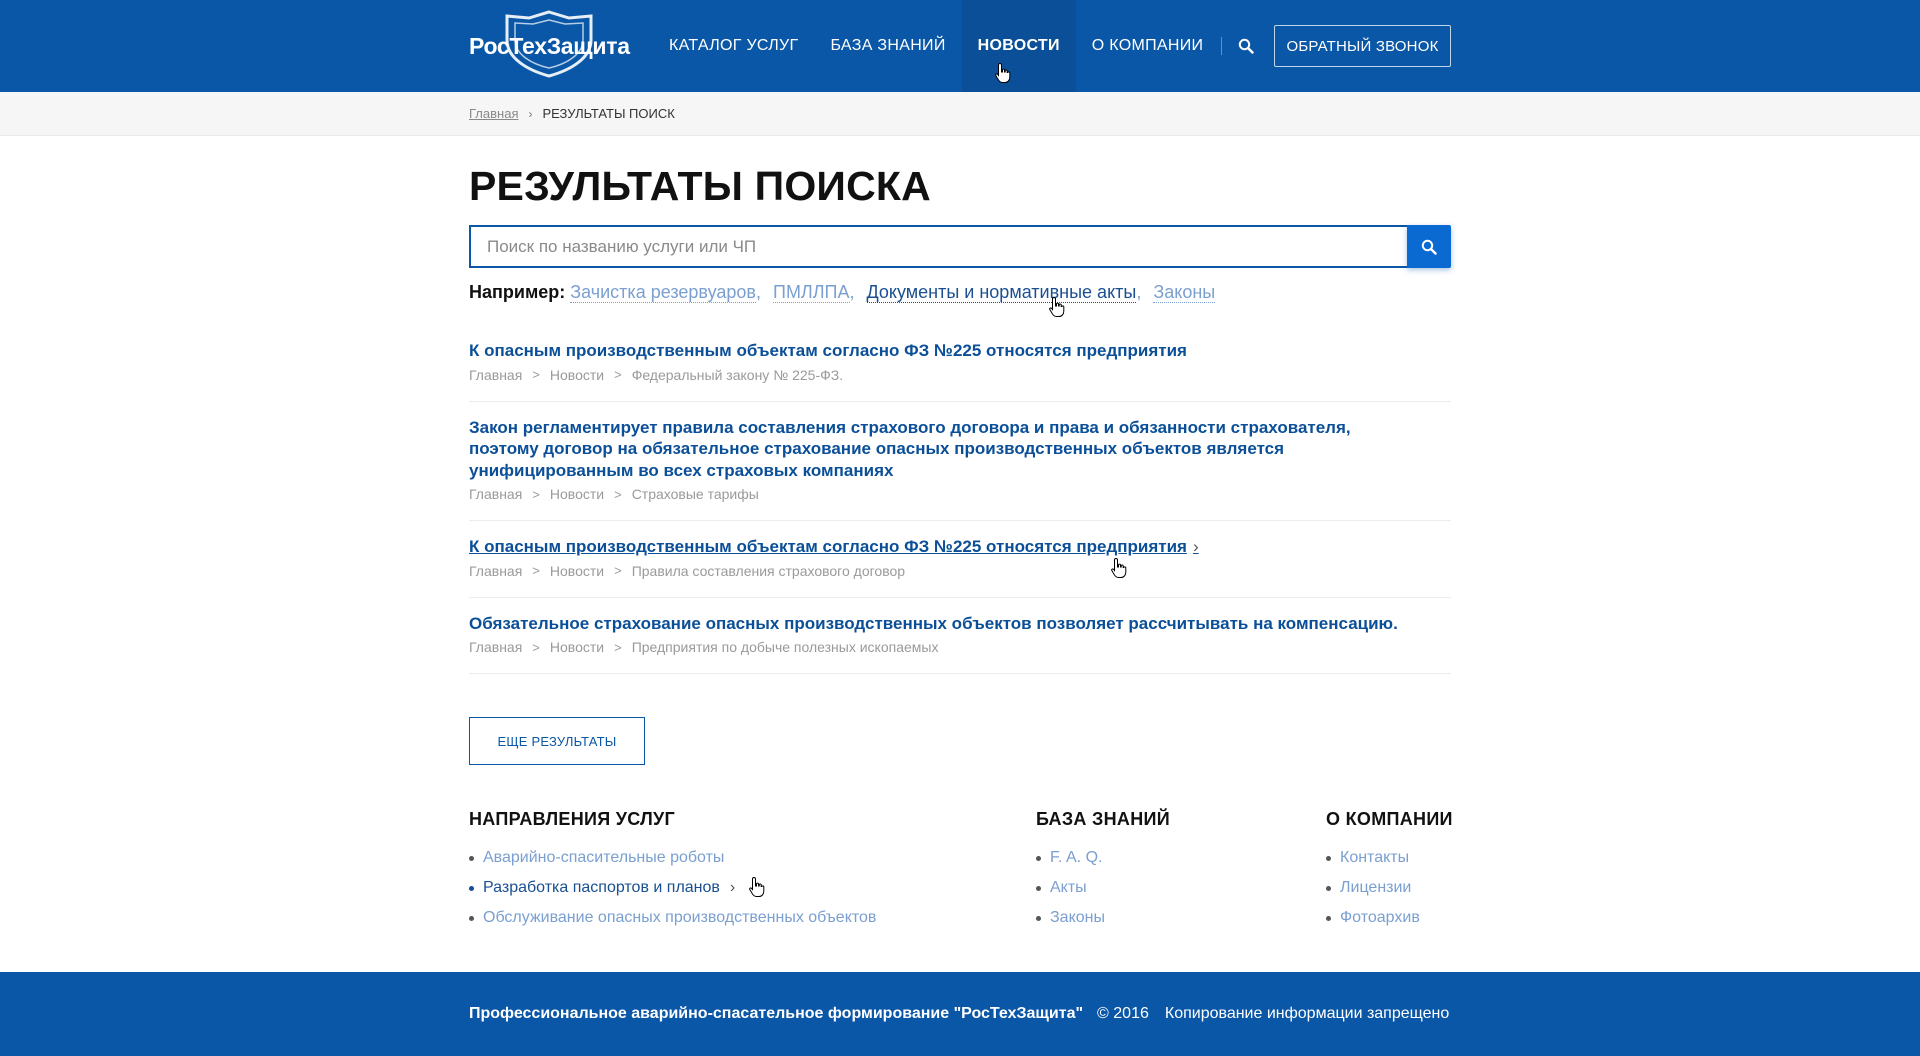 Image resolution: width=1920 pixels, height=1056 pixels. Describe the element at coordinates (1389, 918) in the screenshot. I see `footer-link: Фотоархив` at that location.